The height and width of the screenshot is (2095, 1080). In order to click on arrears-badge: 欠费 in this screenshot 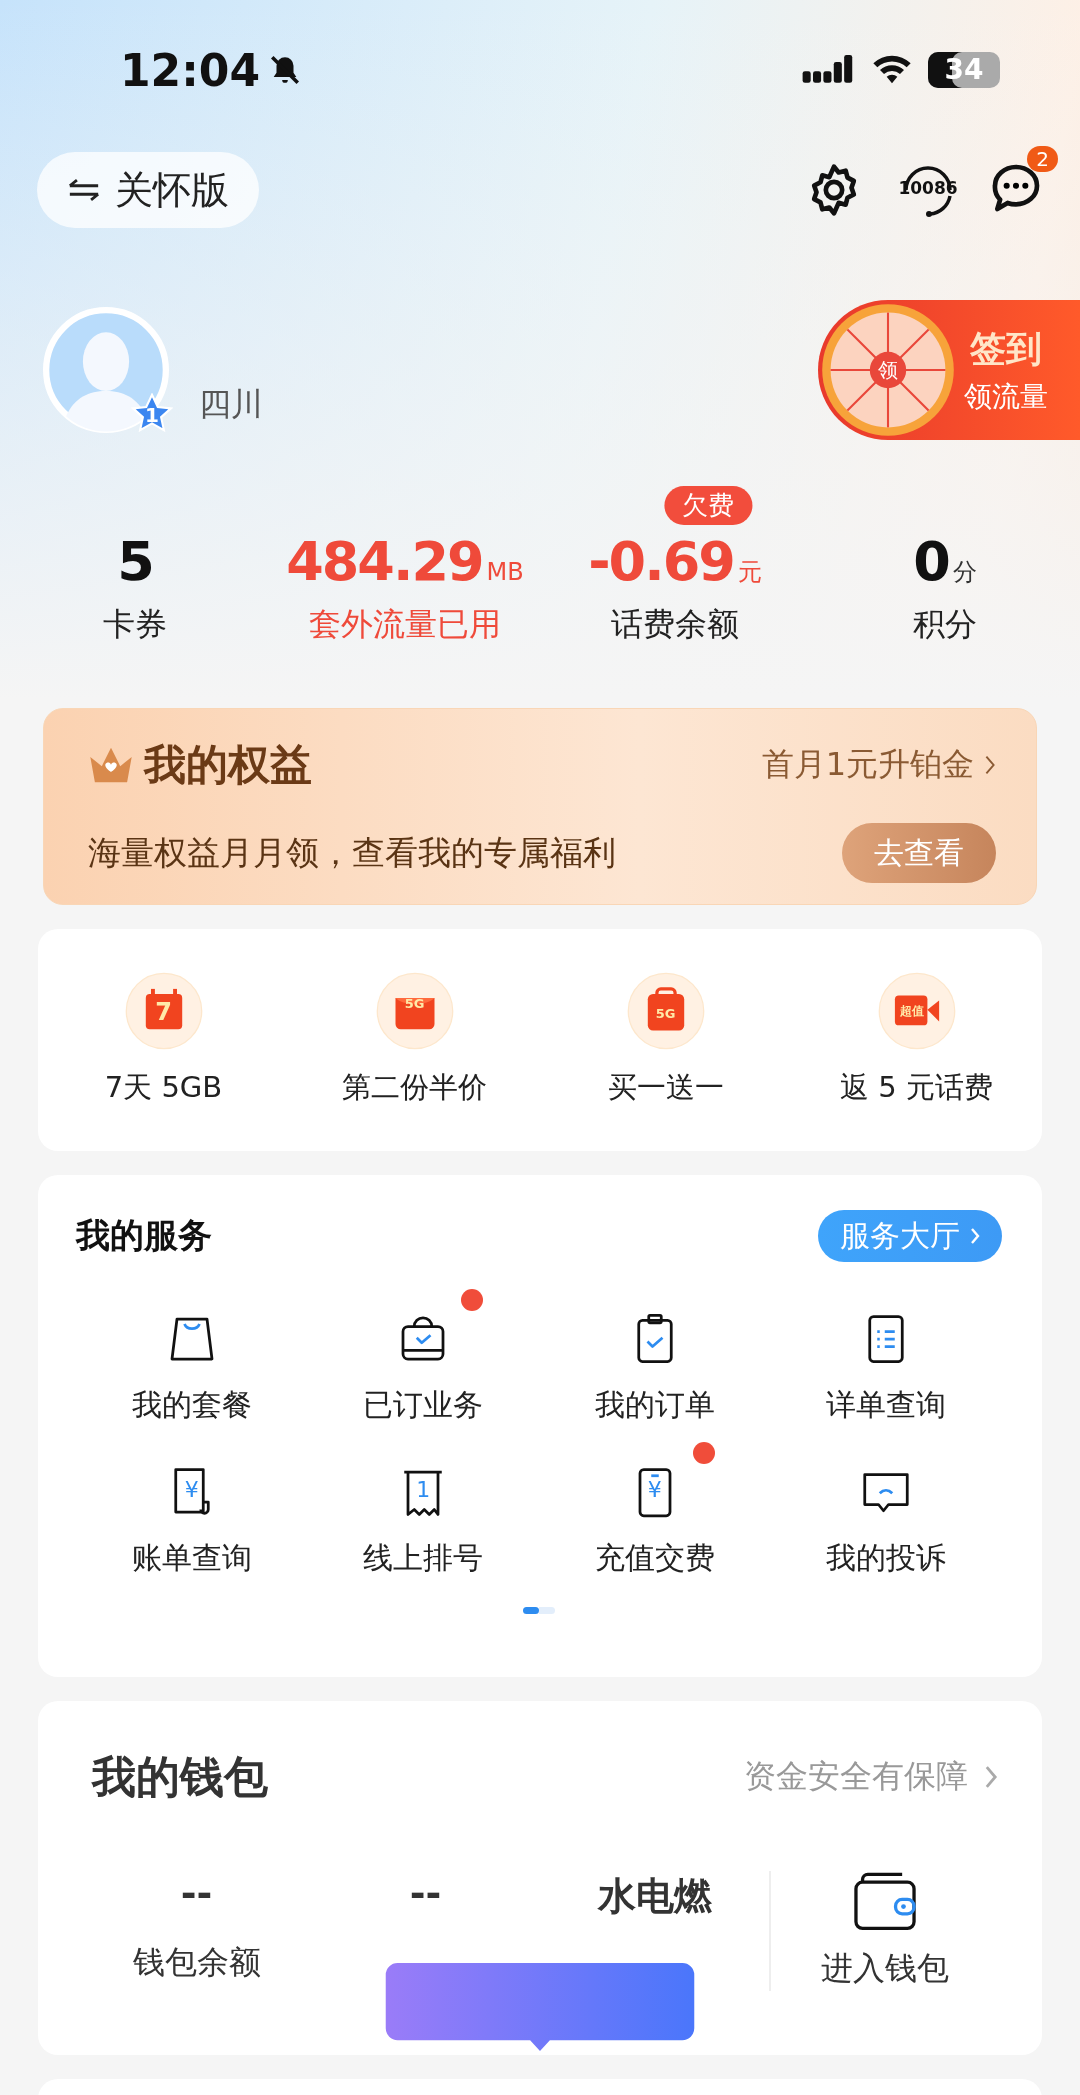, I will do `click(708, 505)`.